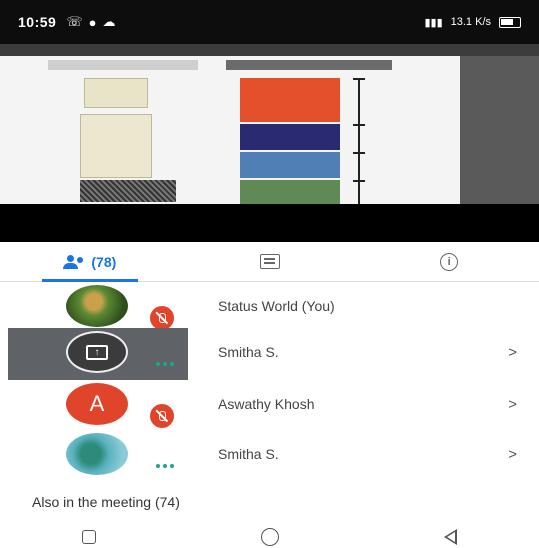 This screenshot has height=548, width=539. What do you see at coordinates (450, 537) in the screenshot?
I see `back-icon` at bounding box center [450, 537].